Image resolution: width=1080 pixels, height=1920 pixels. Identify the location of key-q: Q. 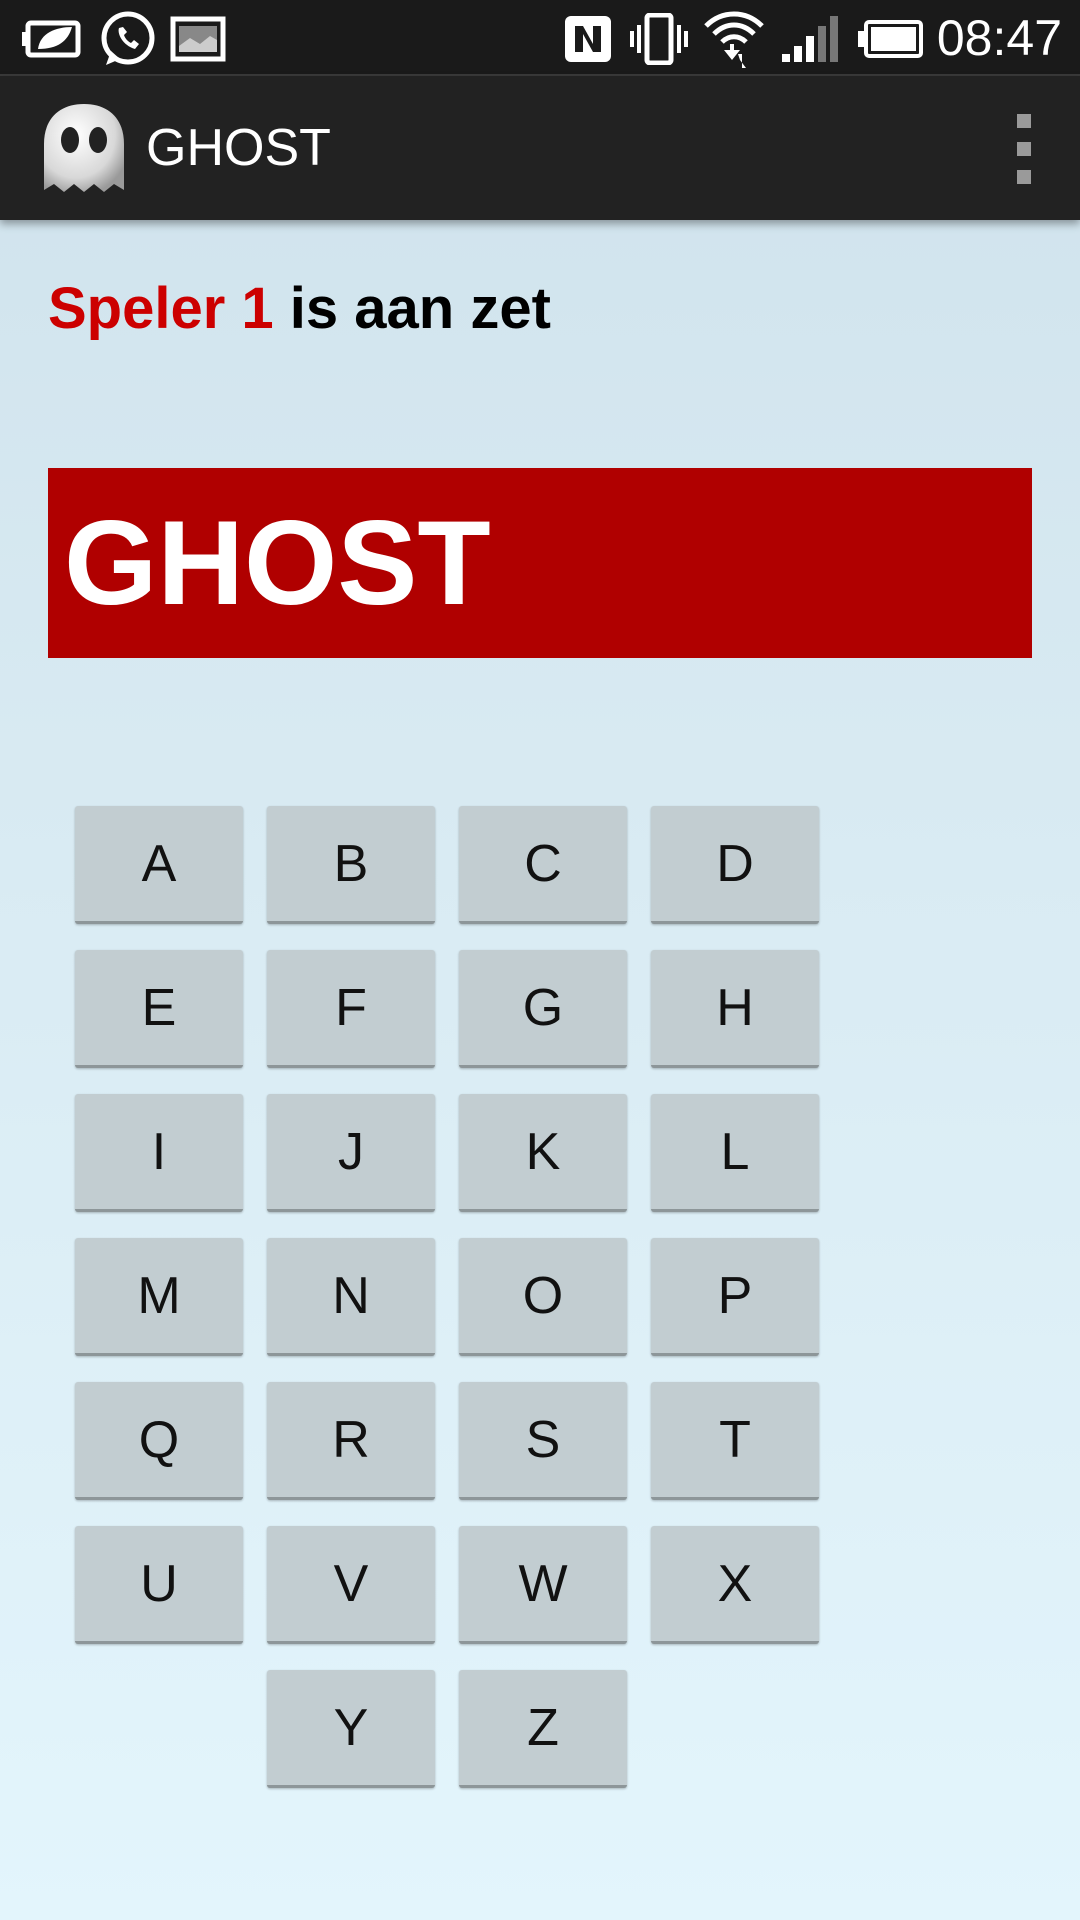
(159, 1441).